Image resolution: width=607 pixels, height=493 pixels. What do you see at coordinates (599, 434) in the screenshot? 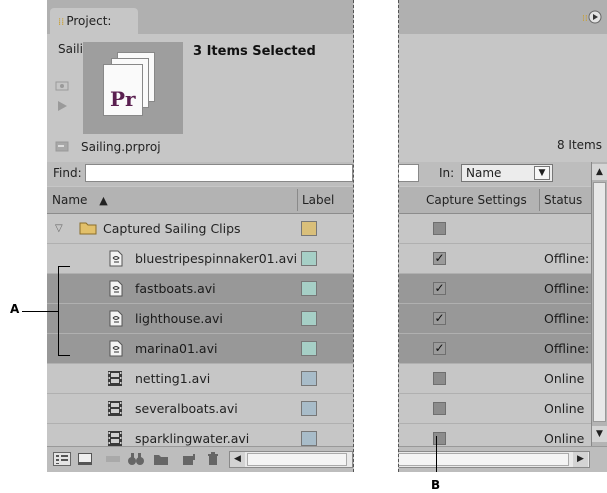
I see `scroll-down-button: ▼` at bounding box center [599, 434].